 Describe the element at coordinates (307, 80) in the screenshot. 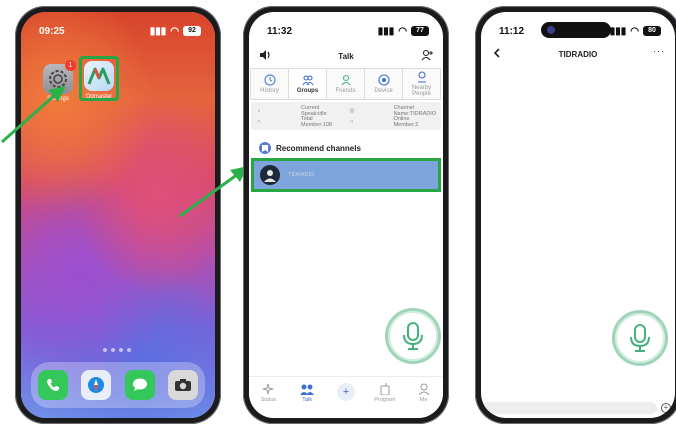

I see `group-icon` at that location.